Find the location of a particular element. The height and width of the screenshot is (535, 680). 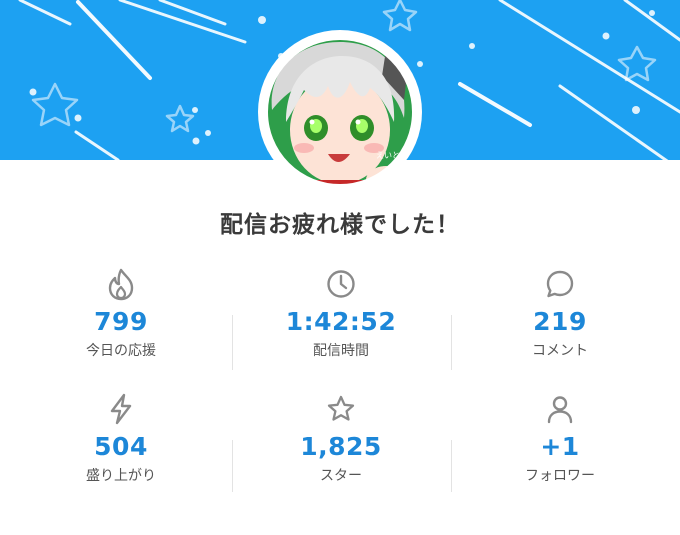

stat-comments: 219 コメント is located at coordinates (560, 312).